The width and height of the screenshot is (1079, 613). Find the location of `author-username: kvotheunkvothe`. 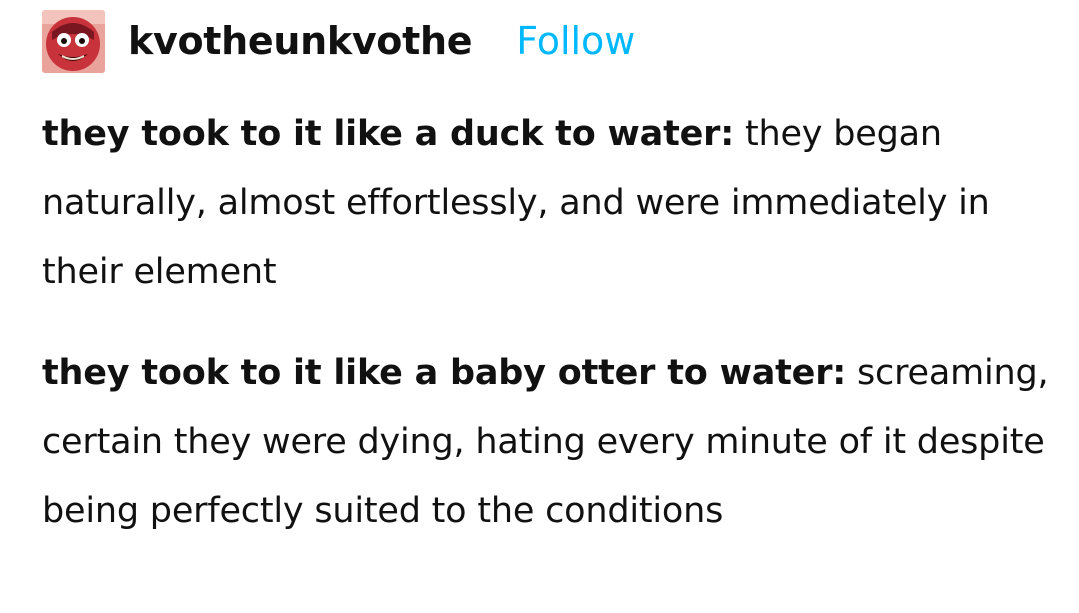

author-username: kvotheunkvothe is located at coordinates (300, 41).